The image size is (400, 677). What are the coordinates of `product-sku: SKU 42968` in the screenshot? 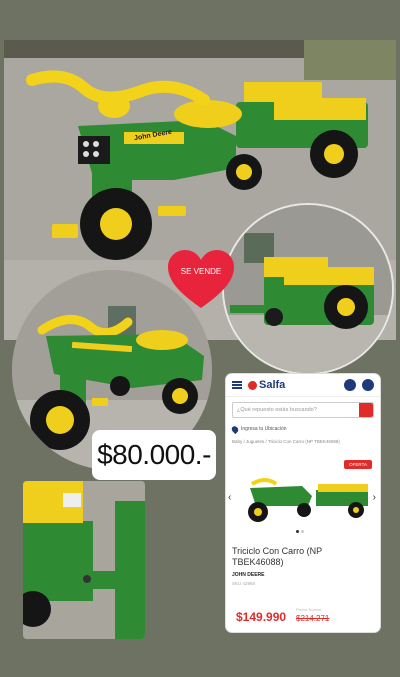 It's located at (244, 583).